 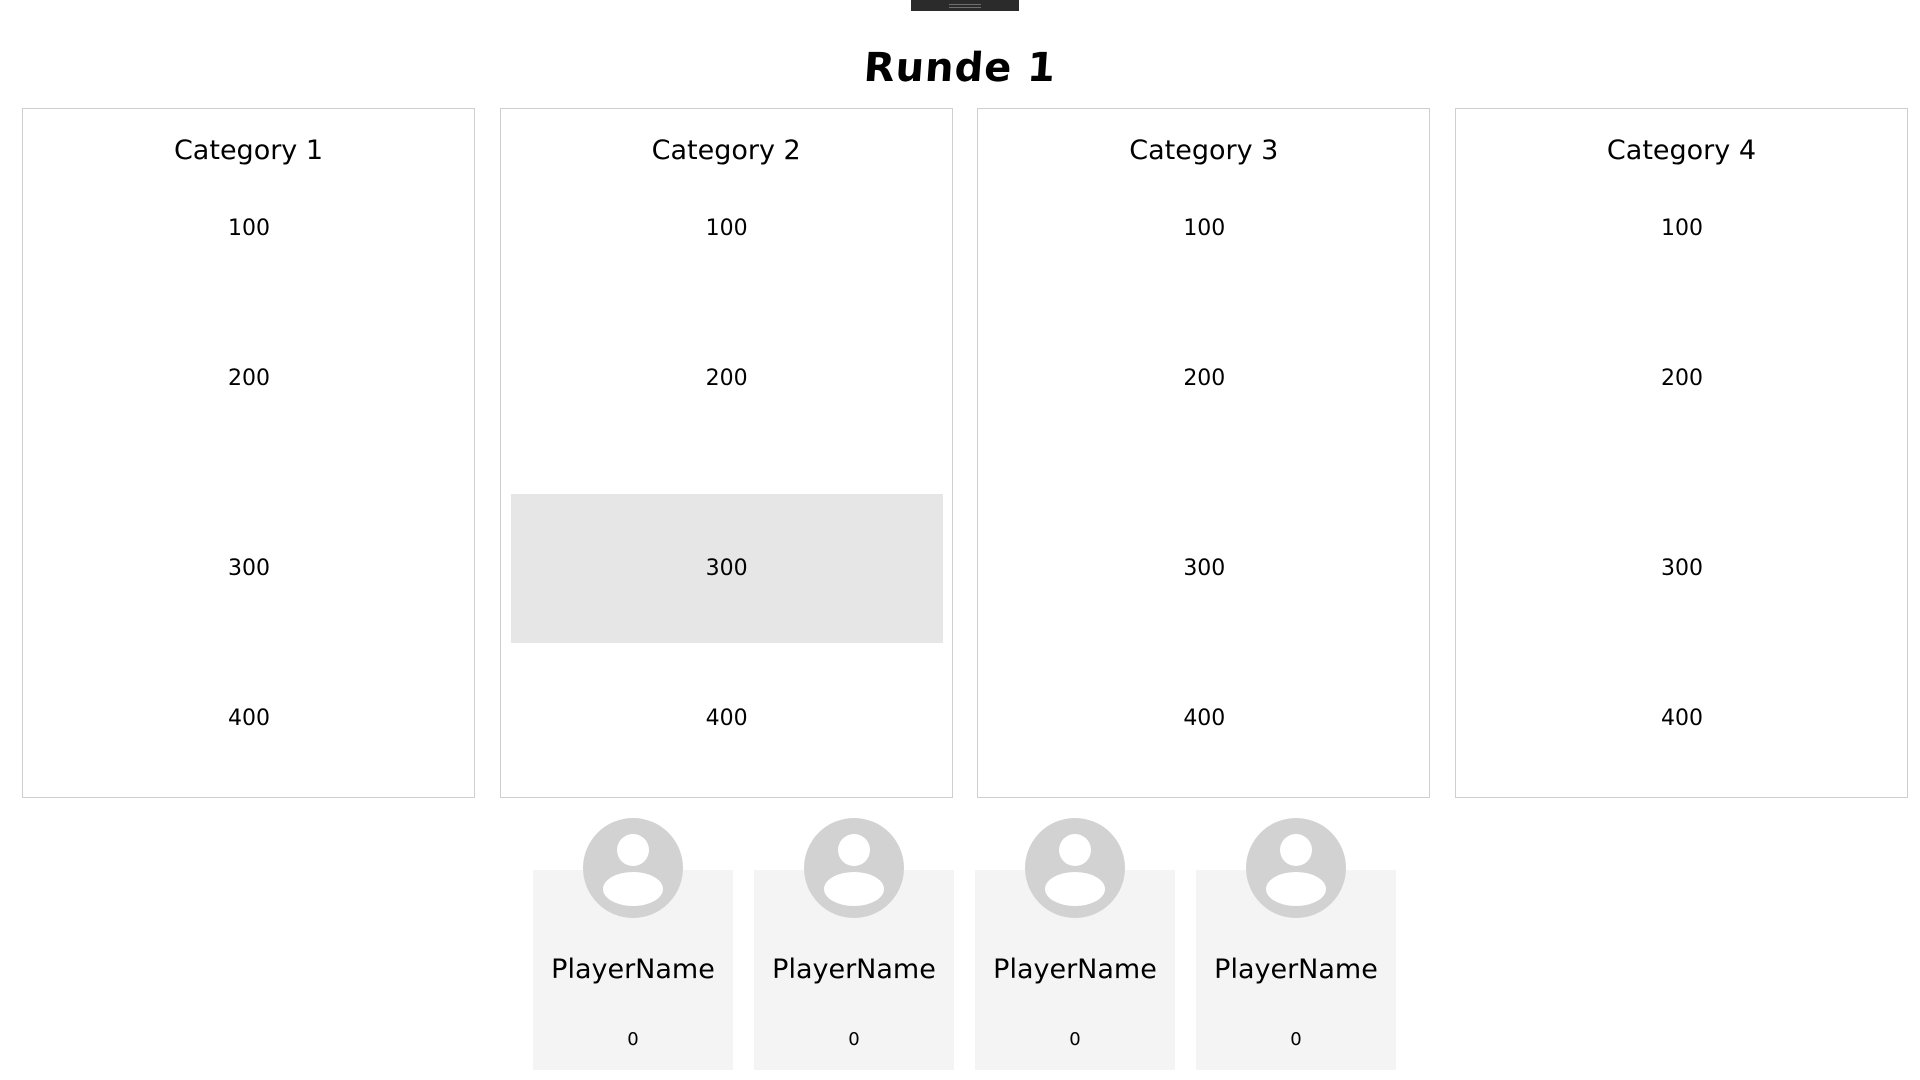 What do you see at coordinates (726, 568) in the screenshot?
I see `question-cell-selected: 300` at bounding box center [726, 568].